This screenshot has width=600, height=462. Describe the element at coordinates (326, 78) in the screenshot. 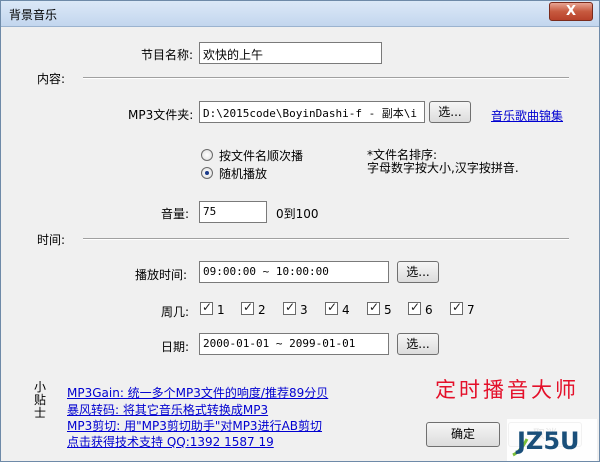

I see `content-divider` at that location.